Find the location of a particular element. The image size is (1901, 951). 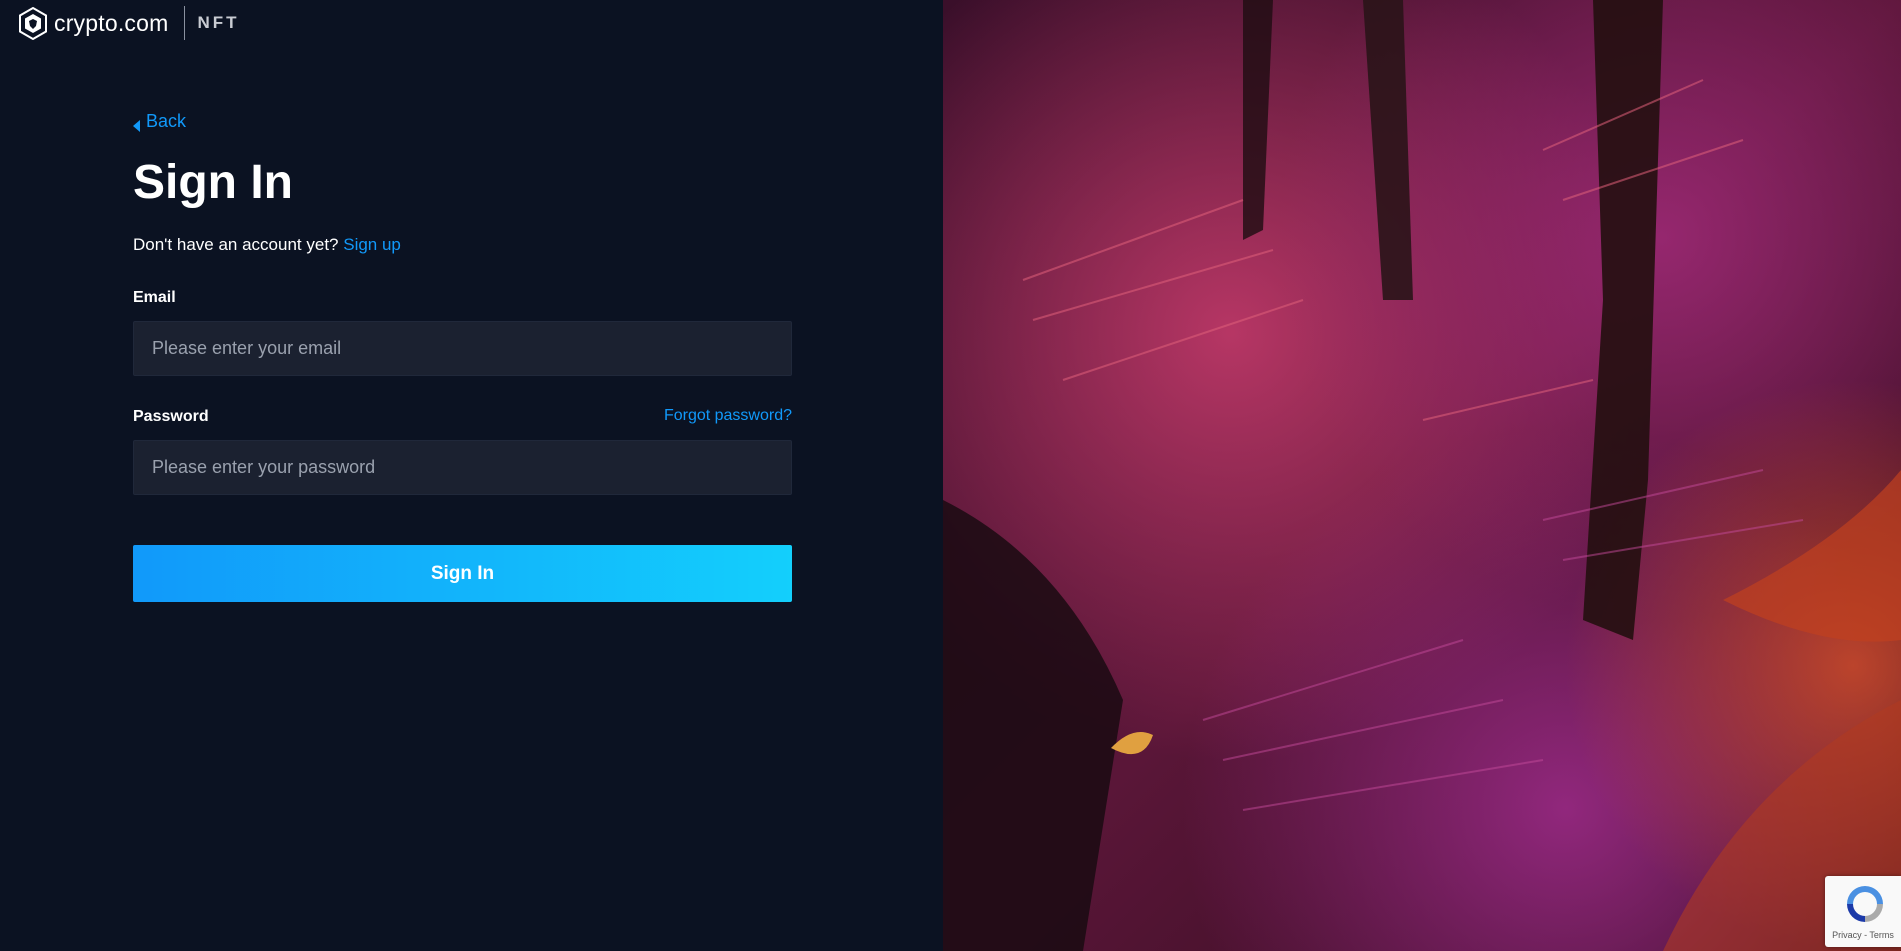

recaptcha-links: Privacy - Terms is located at coordinates (1863, 935).